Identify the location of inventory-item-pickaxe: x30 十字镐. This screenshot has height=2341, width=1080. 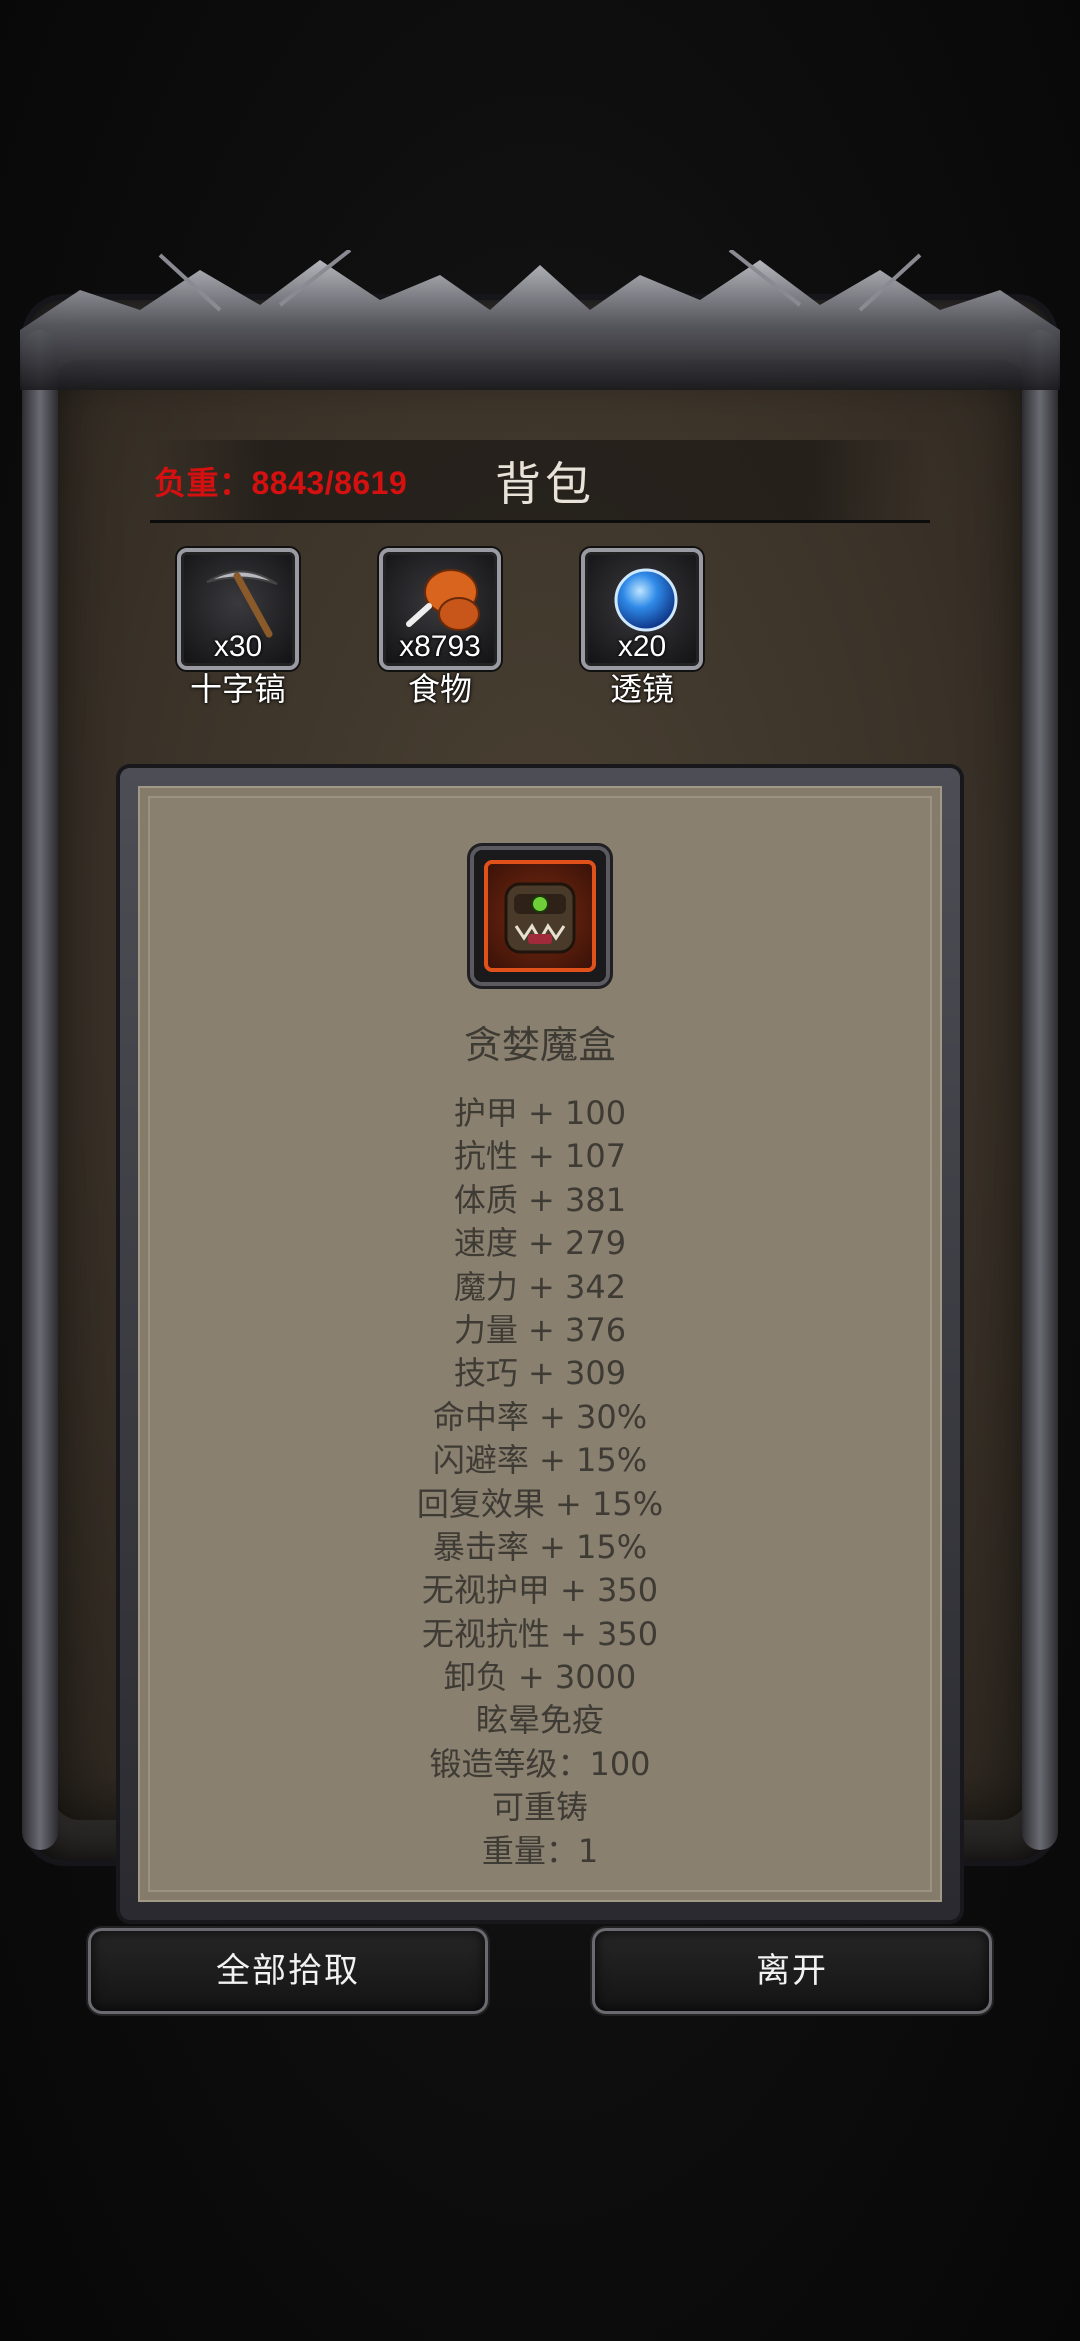
(238, 629).